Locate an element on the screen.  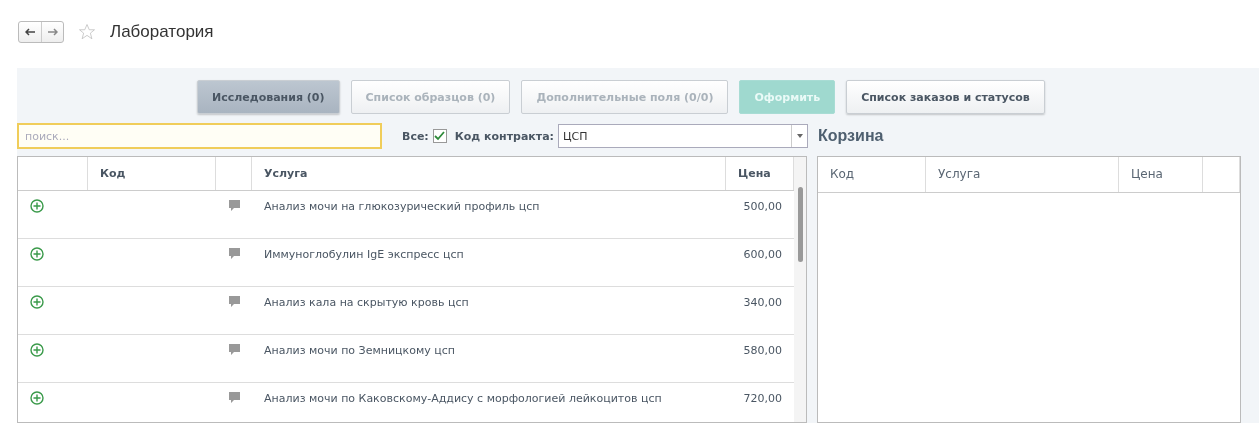
tab-button: Исследования (0) is located at coordinates (268, 97).